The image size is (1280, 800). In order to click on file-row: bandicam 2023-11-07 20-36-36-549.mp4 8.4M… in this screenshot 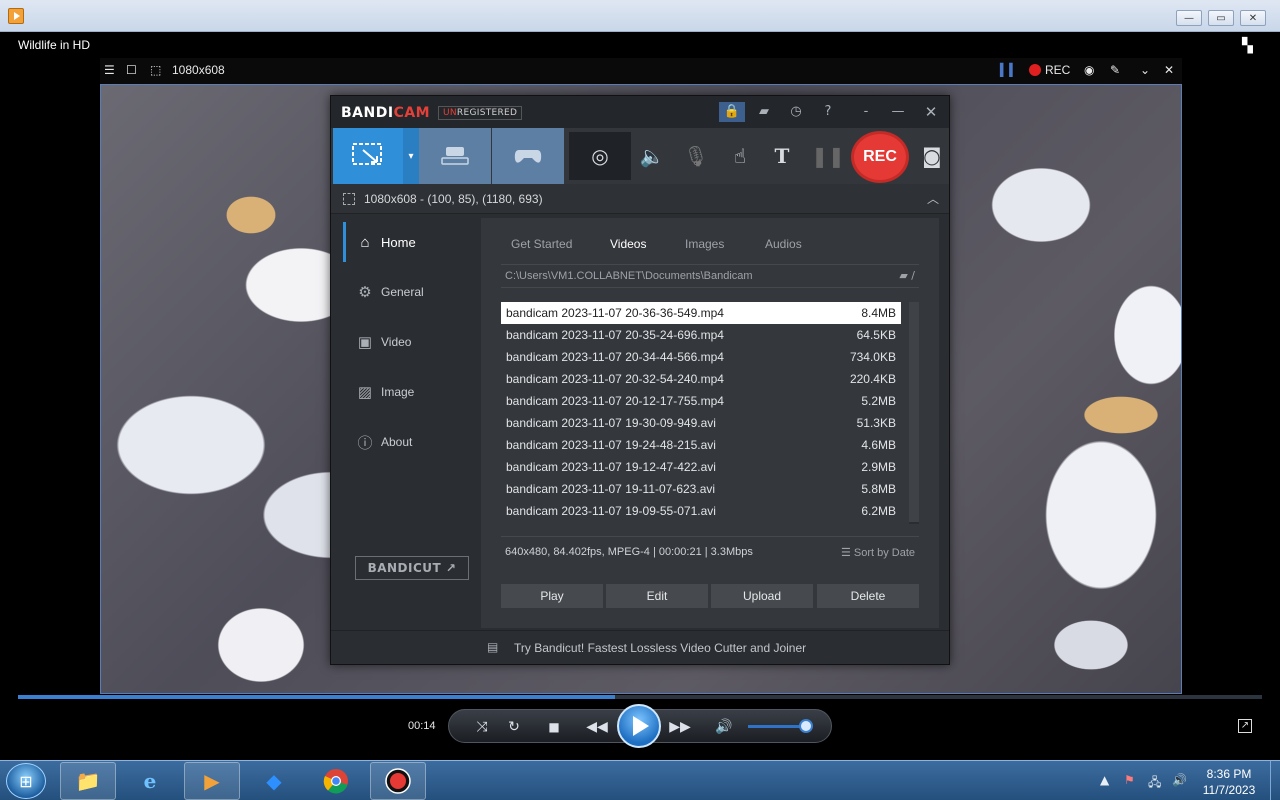, I will do `click(701, 313)`.